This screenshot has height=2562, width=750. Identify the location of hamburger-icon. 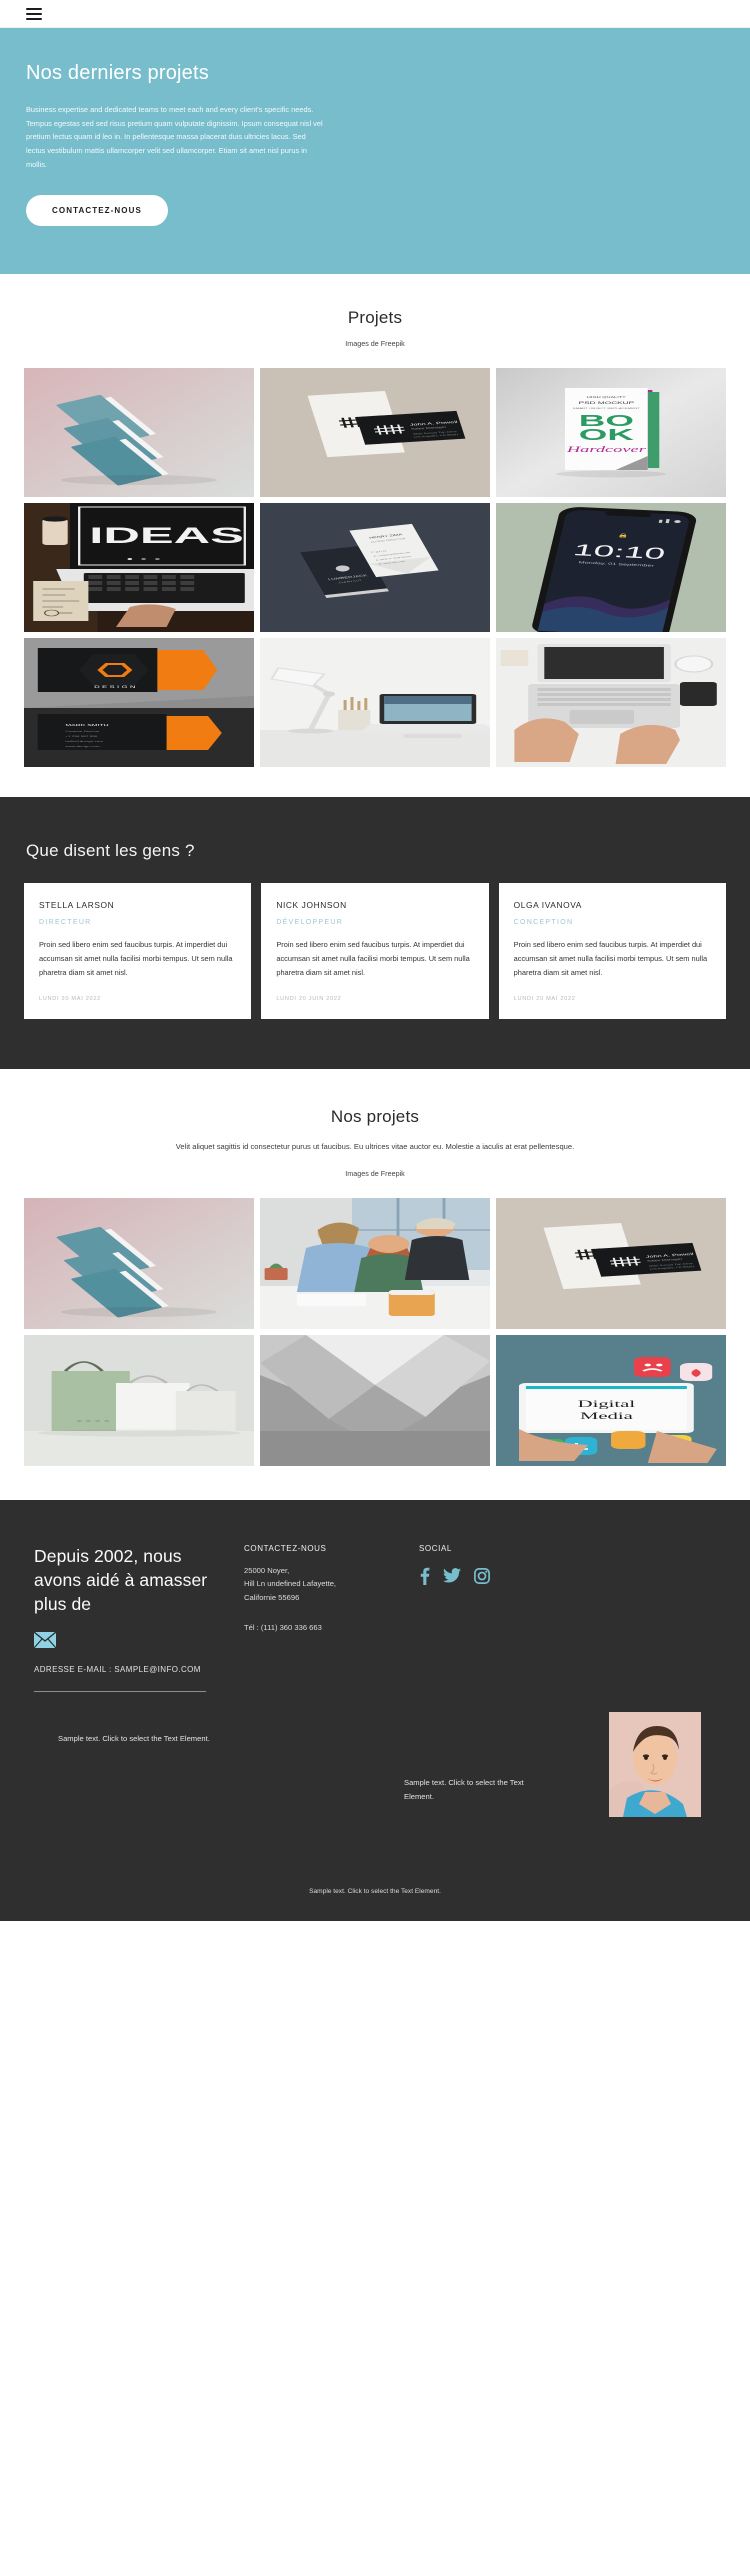
(34, 13).